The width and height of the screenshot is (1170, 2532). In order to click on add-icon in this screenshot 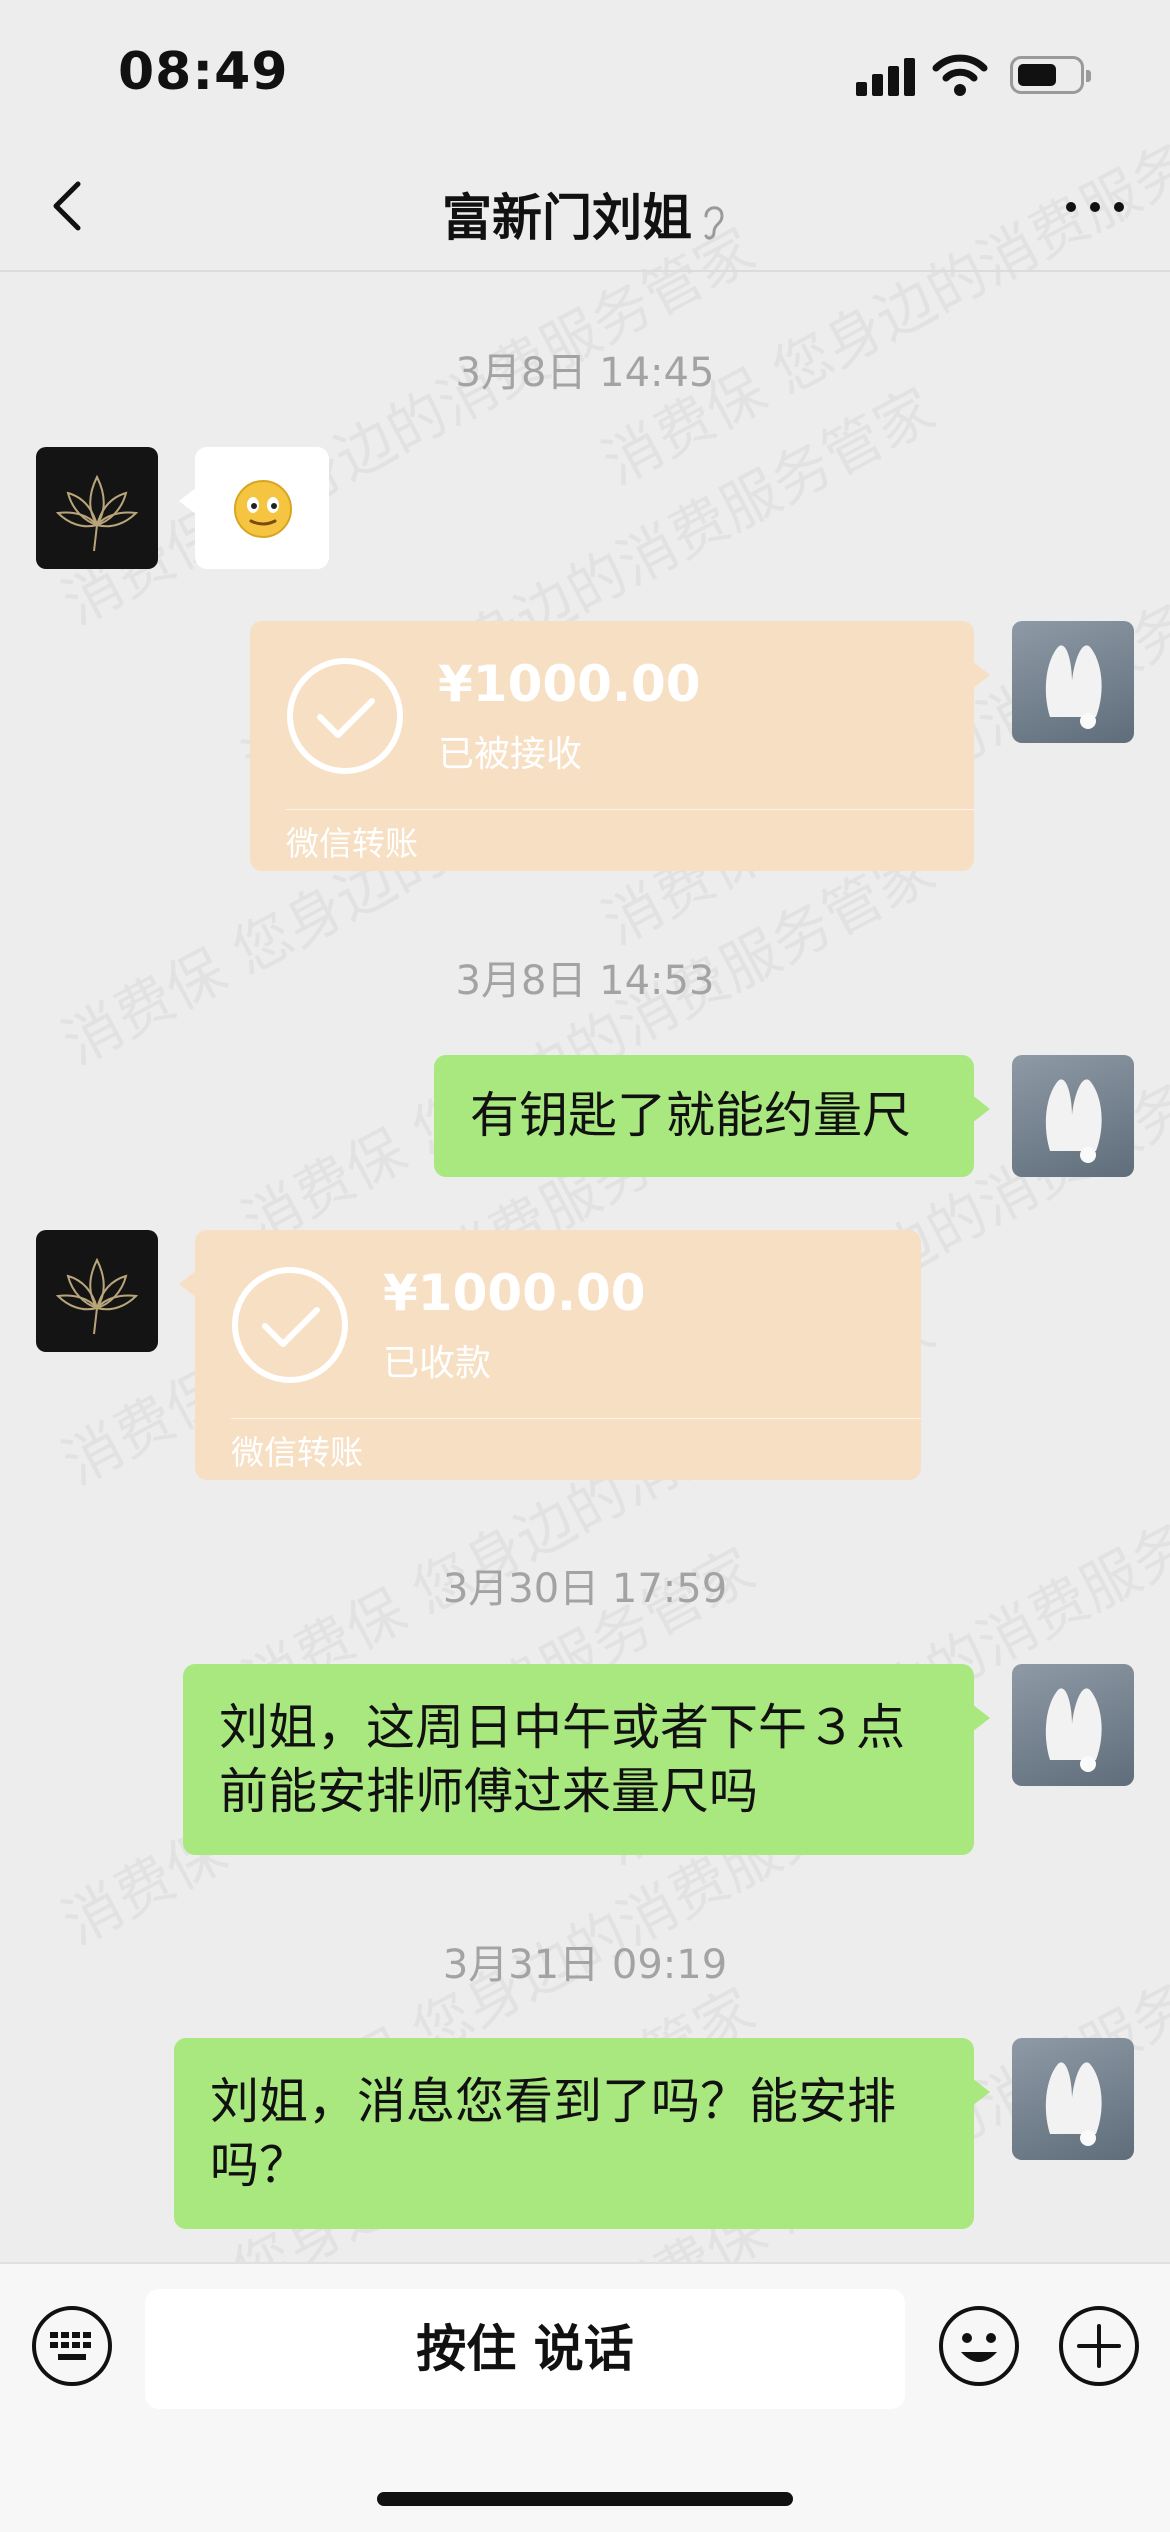, I will do `click(1099, 2346)`.